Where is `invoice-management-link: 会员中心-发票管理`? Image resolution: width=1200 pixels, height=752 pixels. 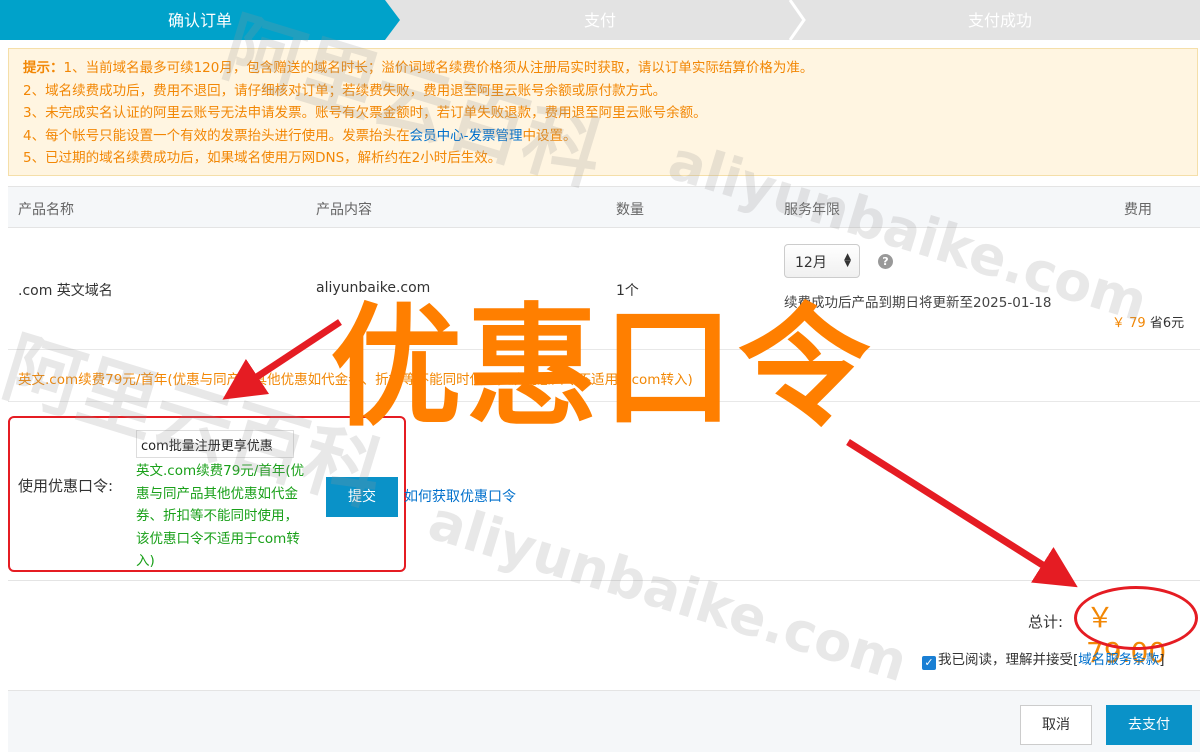 invoice-management-link: 会员中心-发票管理 is located at coordinates (466, 136).